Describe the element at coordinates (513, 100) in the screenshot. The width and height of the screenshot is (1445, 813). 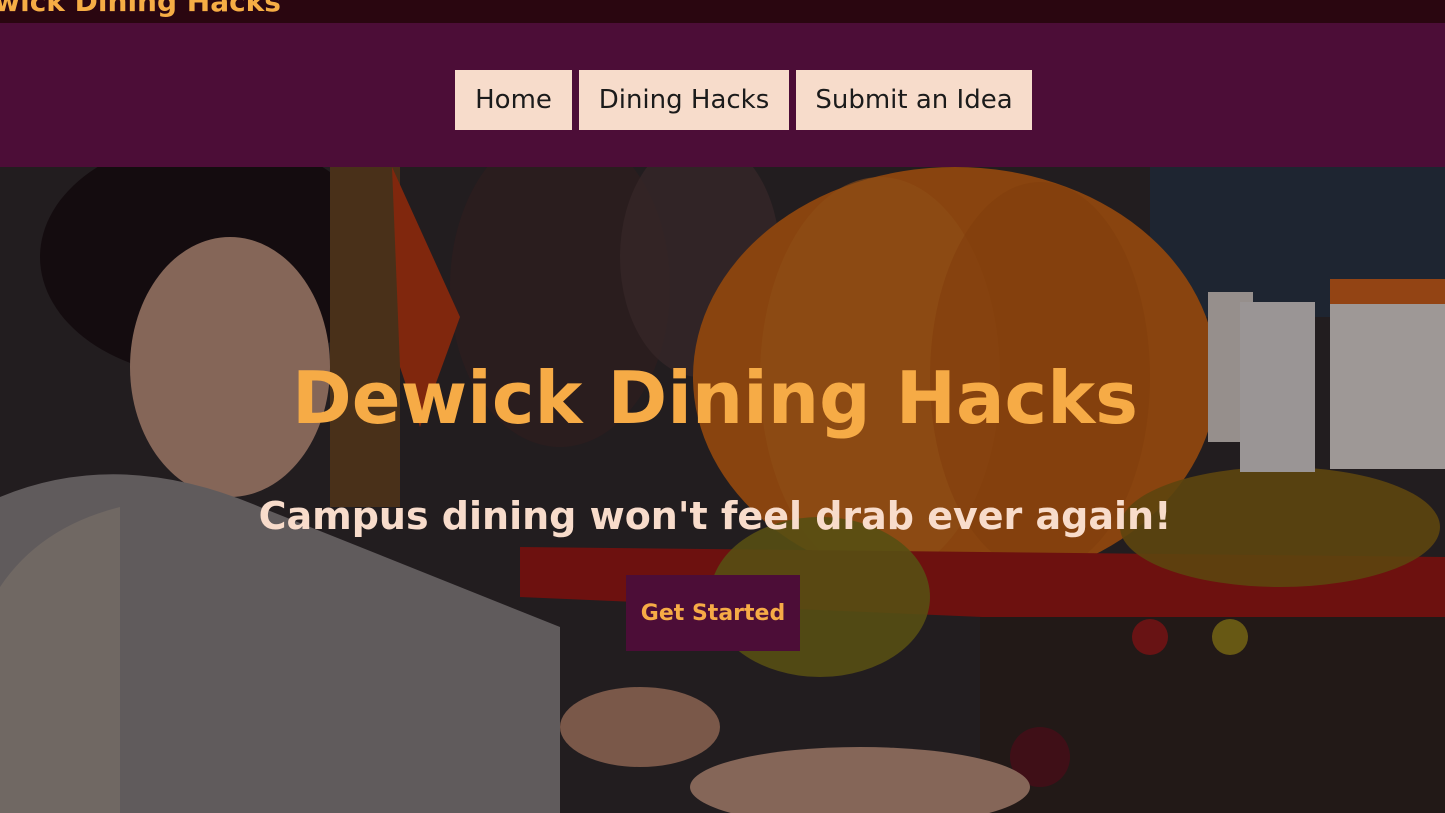
I see `nav-home-button: Home` at that location.